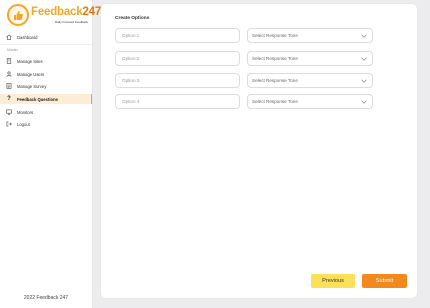 The image size is (430, 308). What do you see at coordinates (12, 50) in the screenshot?
I see `sidebar-section-label: Master` at bounding box center [12, 50].